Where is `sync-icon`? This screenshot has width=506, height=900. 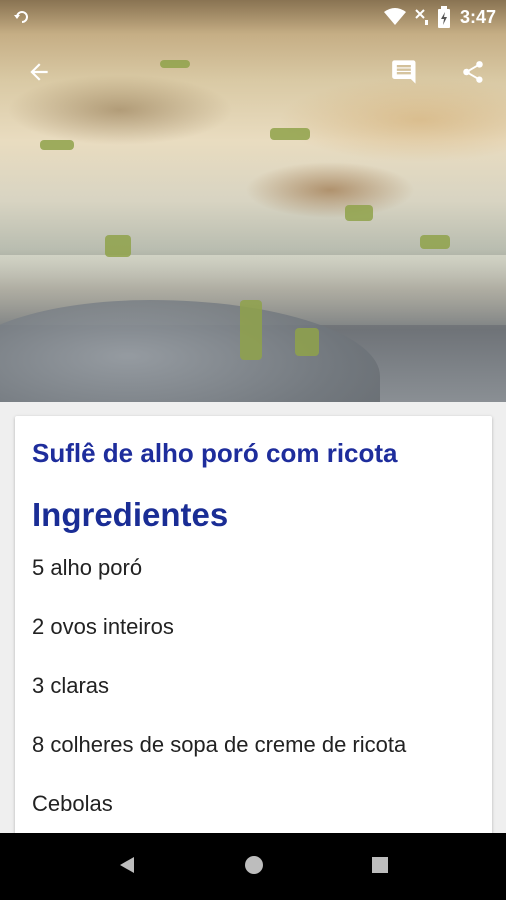 sync-icon is located at coordinates (22, 17).